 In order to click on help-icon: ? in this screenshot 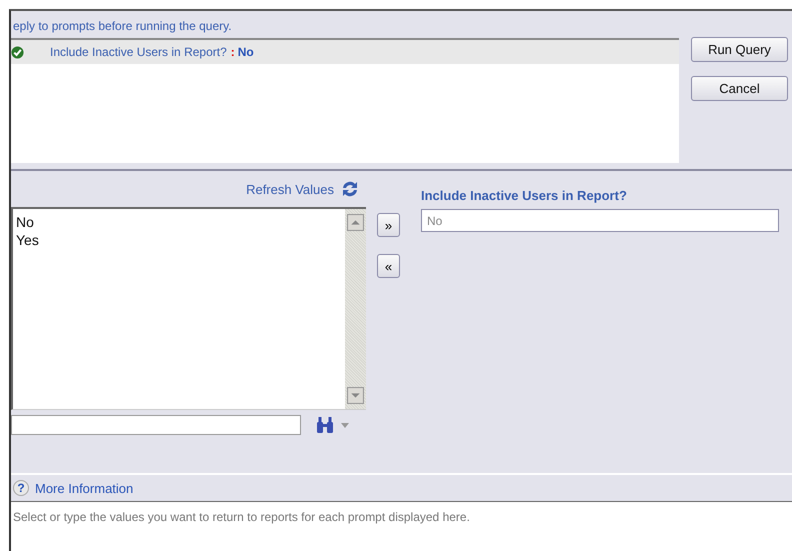, I will do `click(21, 488)`.